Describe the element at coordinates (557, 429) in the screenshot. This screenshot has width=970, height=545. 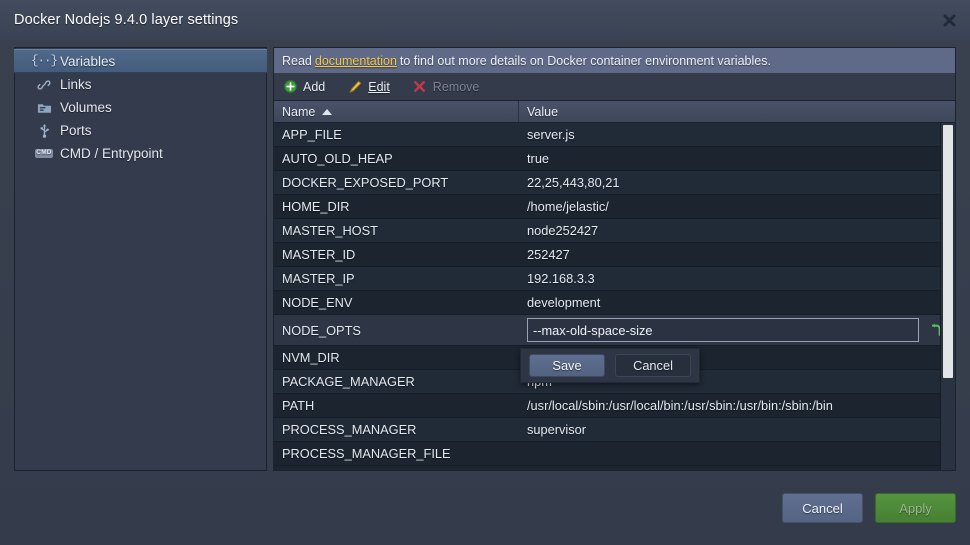
I see `cell-variable-value: supervisor` at that location.